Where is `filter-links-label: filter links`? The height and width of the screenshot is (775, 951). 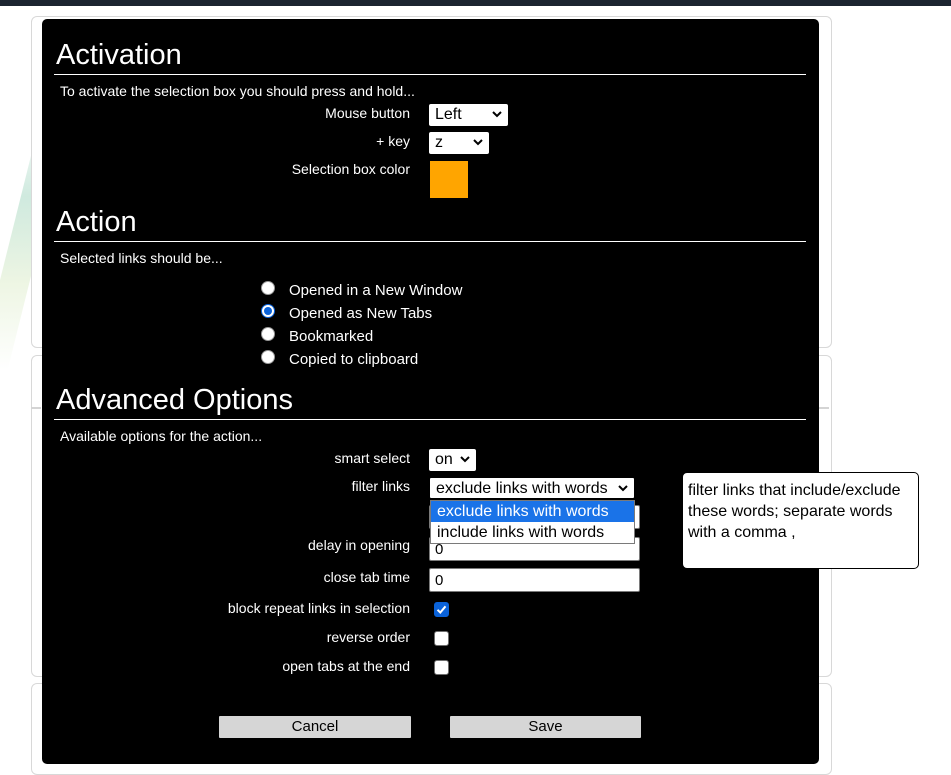 filter-links-label: filter links is located at coordinates (380, 486).